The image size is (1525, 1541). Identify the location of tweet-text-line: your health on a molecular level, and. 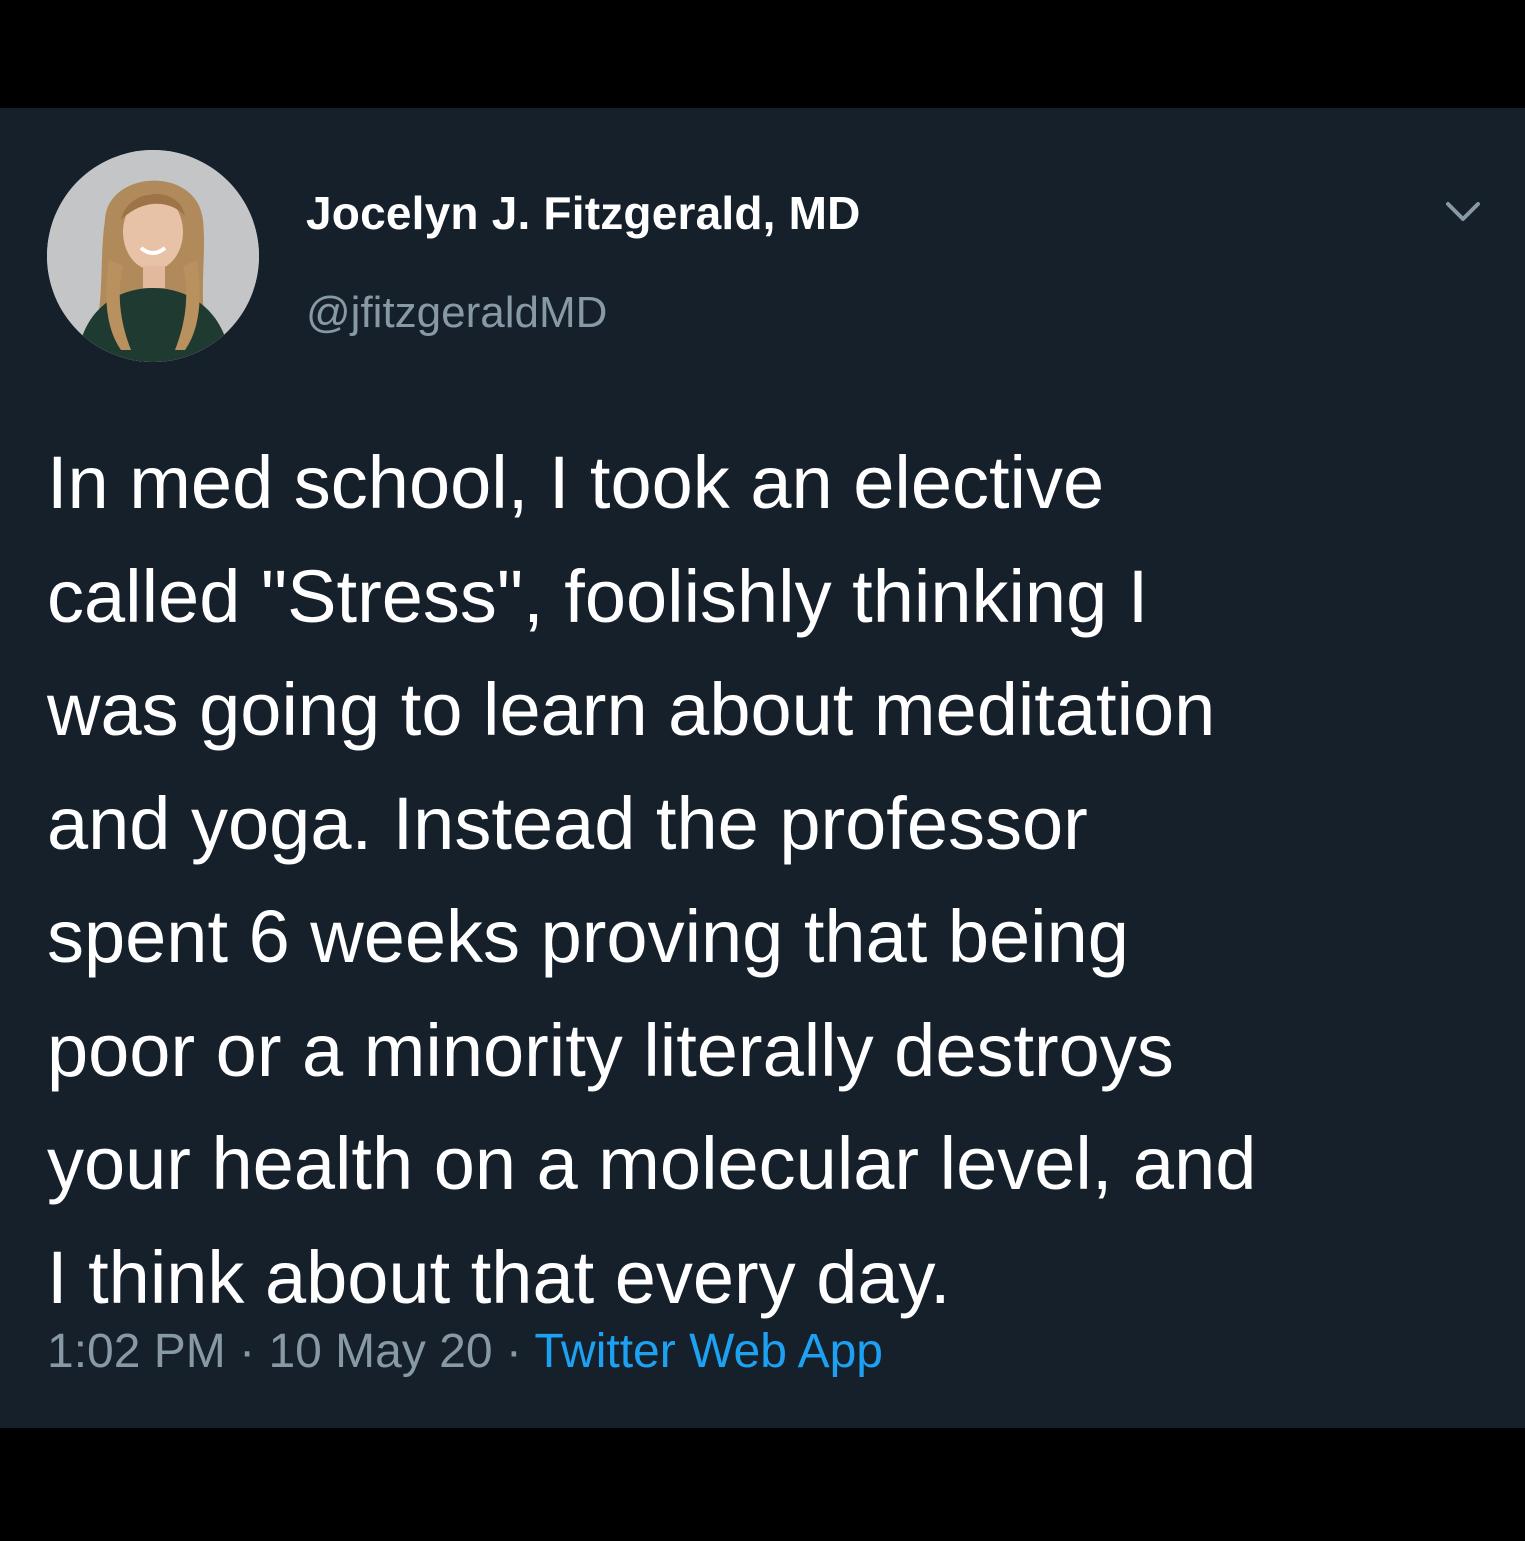
(652, 1163).